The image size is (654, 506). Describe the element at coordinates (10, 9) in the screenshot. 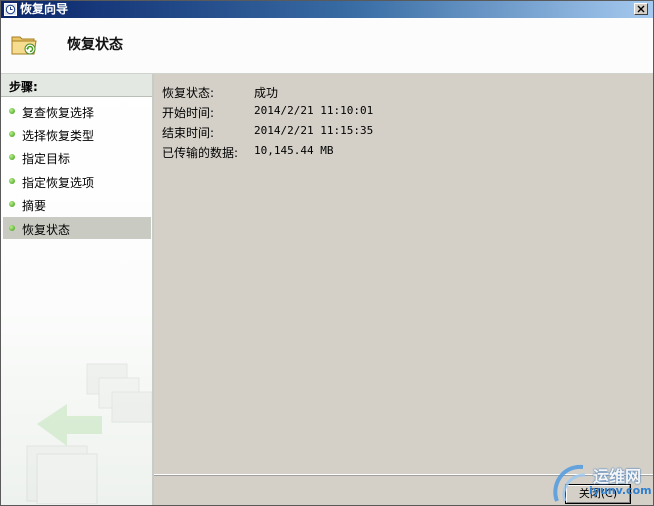

I see `clock-icon` at that location.